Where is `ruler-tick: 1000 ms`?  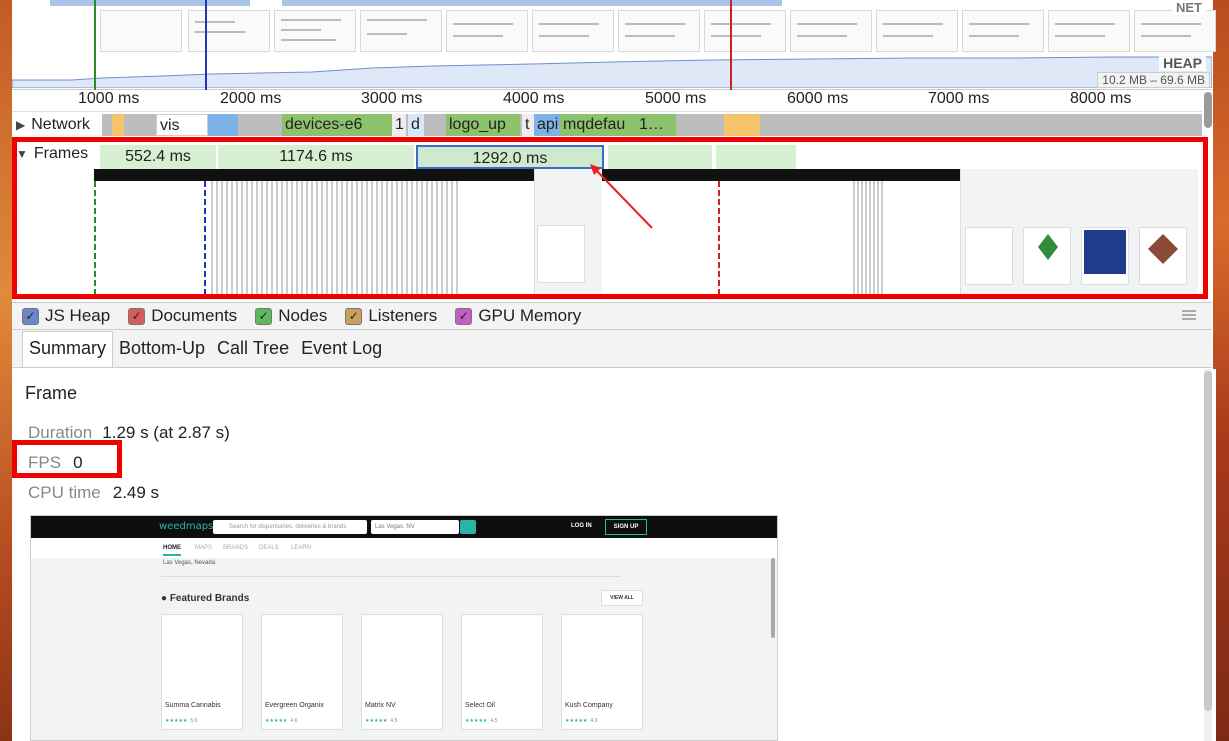 ruler-tick: 1000 ms is located at coordinates (109, 98).